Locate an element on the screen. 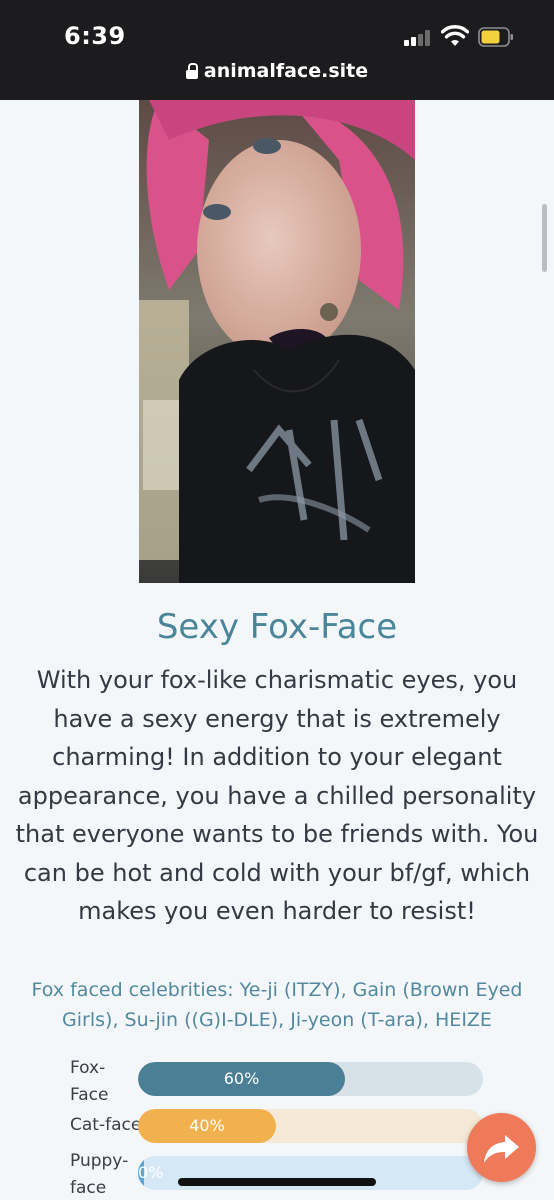  bar-percent-label: 0% is located at coordinates (151, 1172).